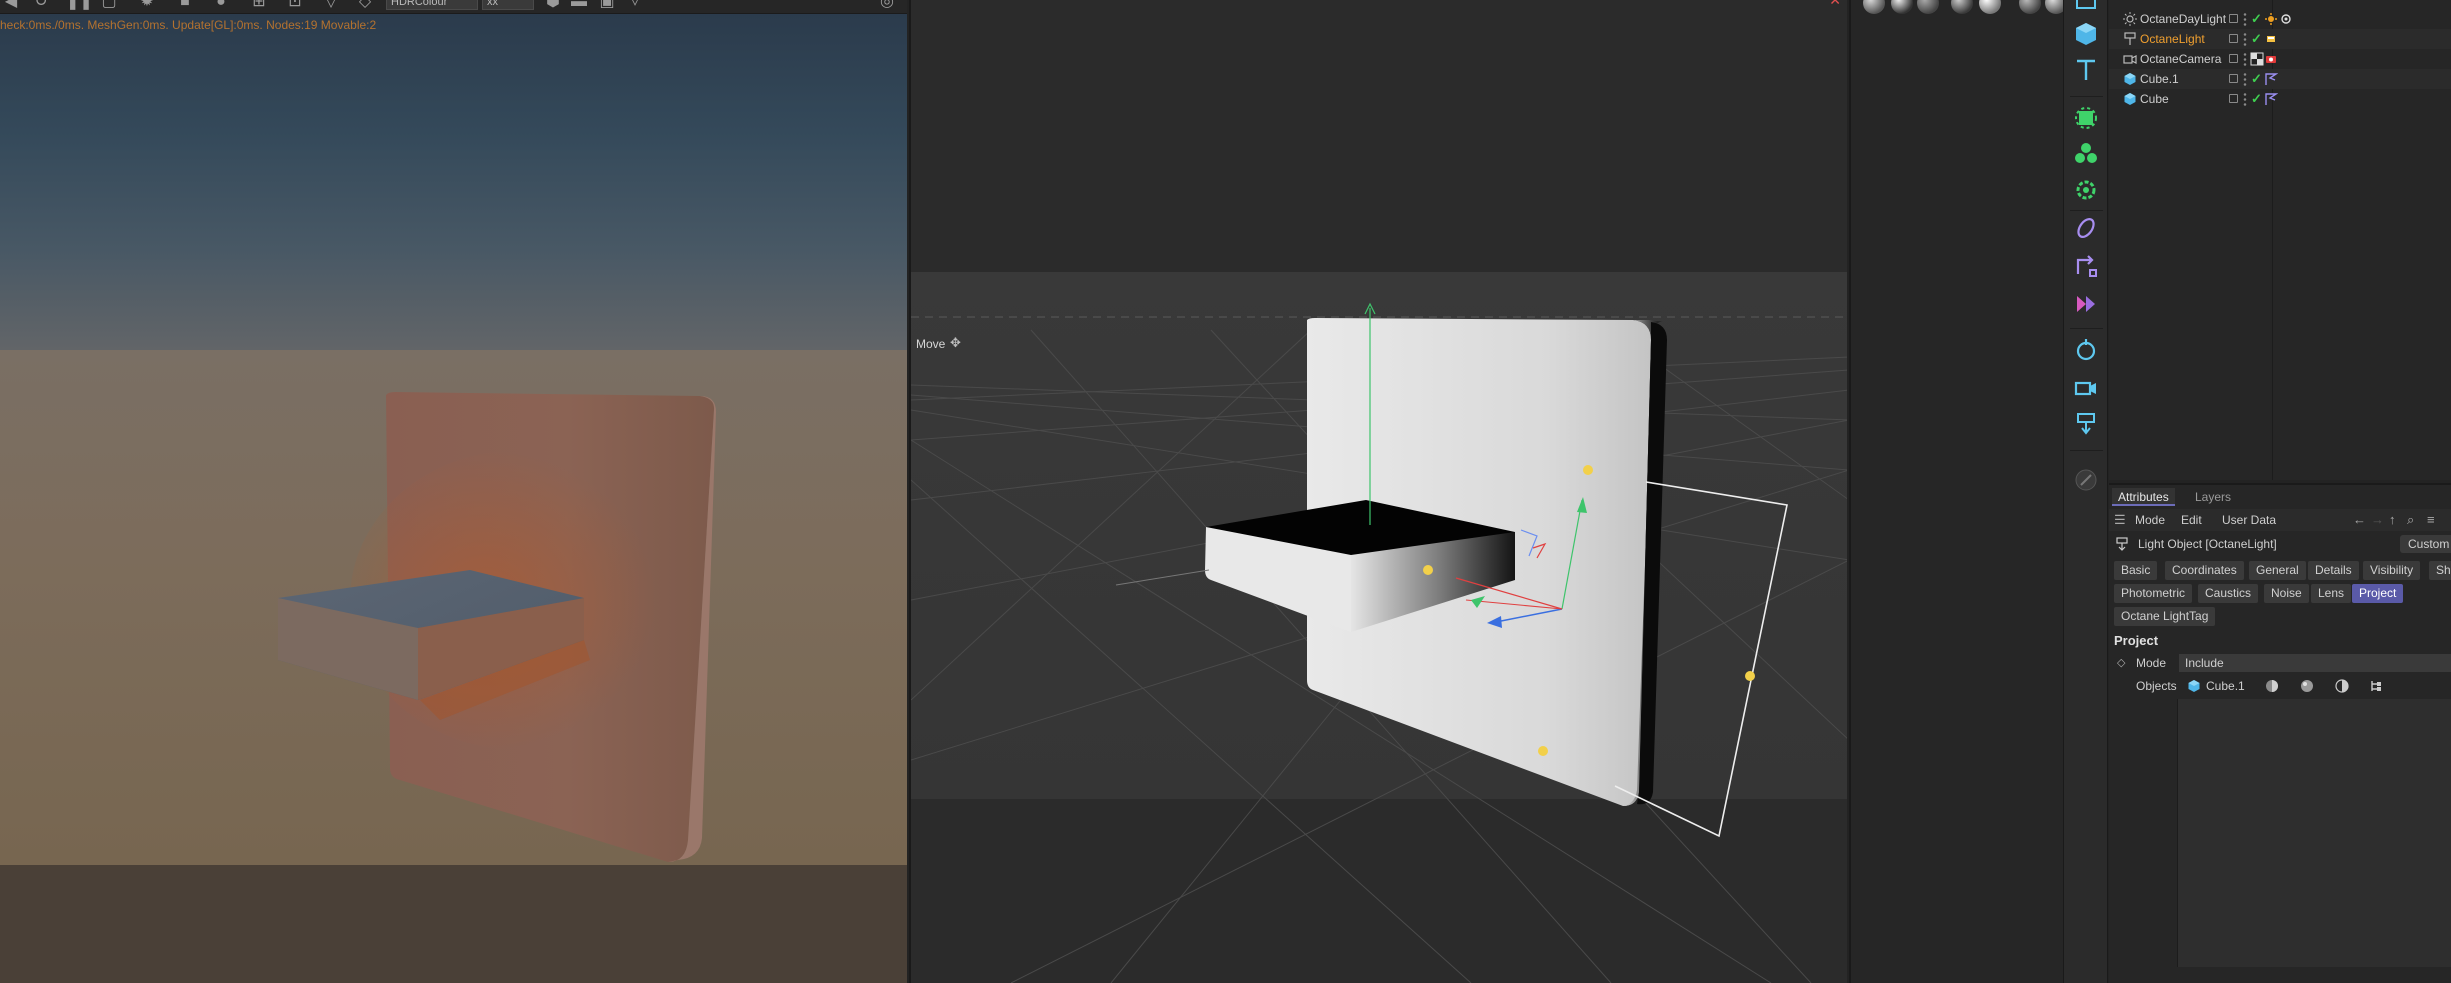 This screenshot has height=983, width=2451. I want to click on objects-list-item: Cube.1, so click(2225, 686).